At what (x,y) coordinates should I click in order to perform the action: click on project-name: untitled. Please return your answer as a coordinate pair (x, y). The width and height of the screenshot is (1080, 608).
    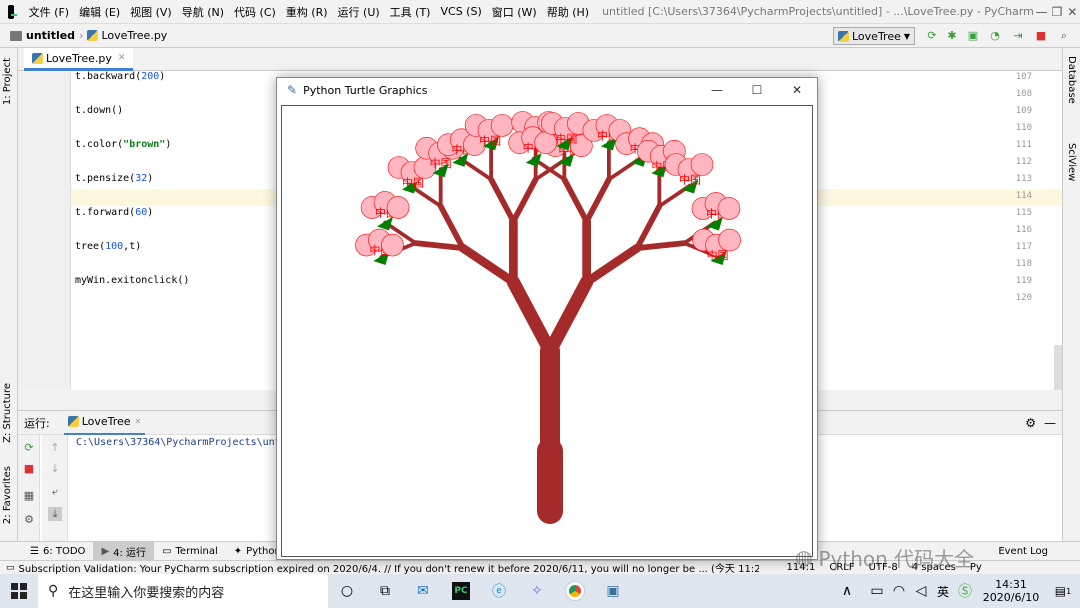
    Looking at the image, I should click on (51, 35).